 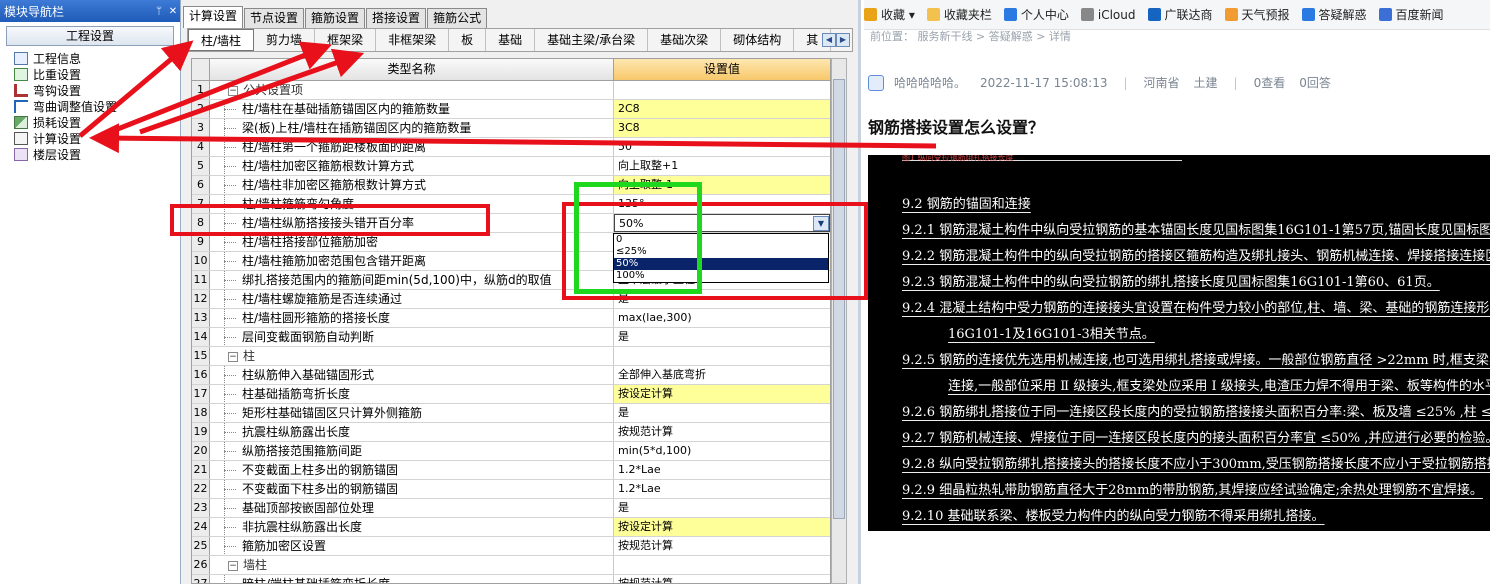 I want to click on tab-slab: 板, so click(x=468, y=40).